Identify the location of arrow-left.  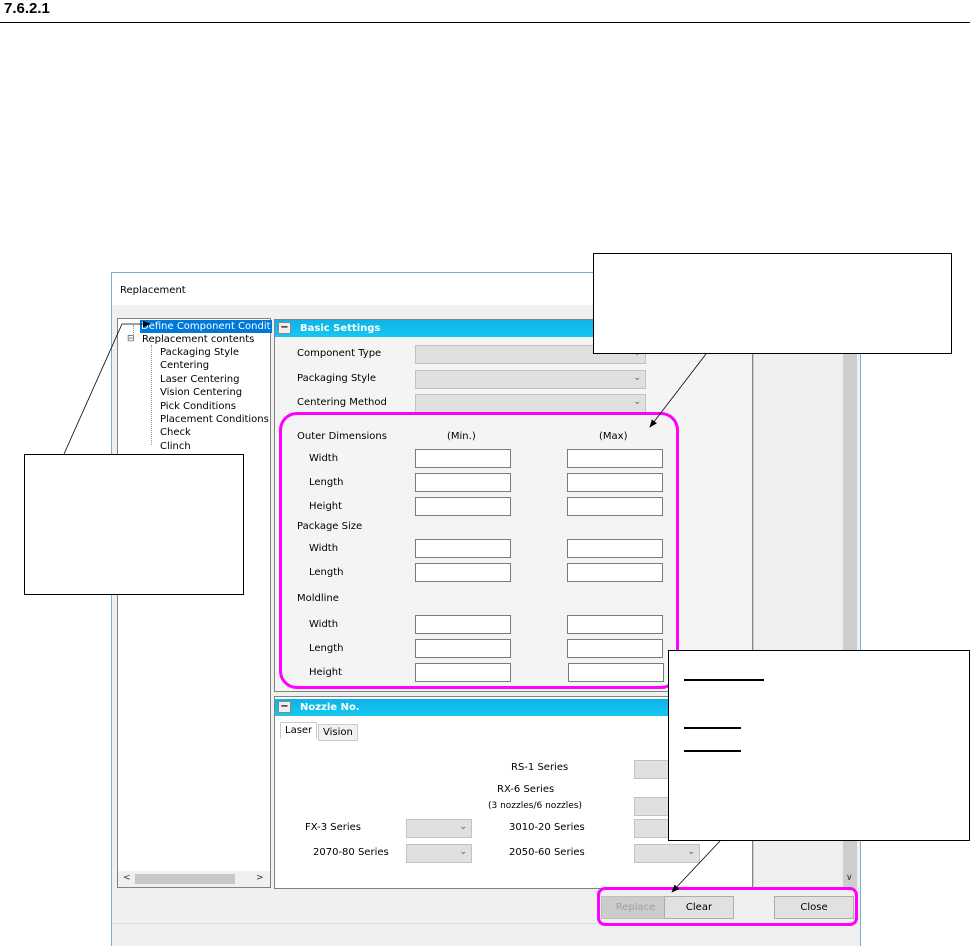
(93, 389).